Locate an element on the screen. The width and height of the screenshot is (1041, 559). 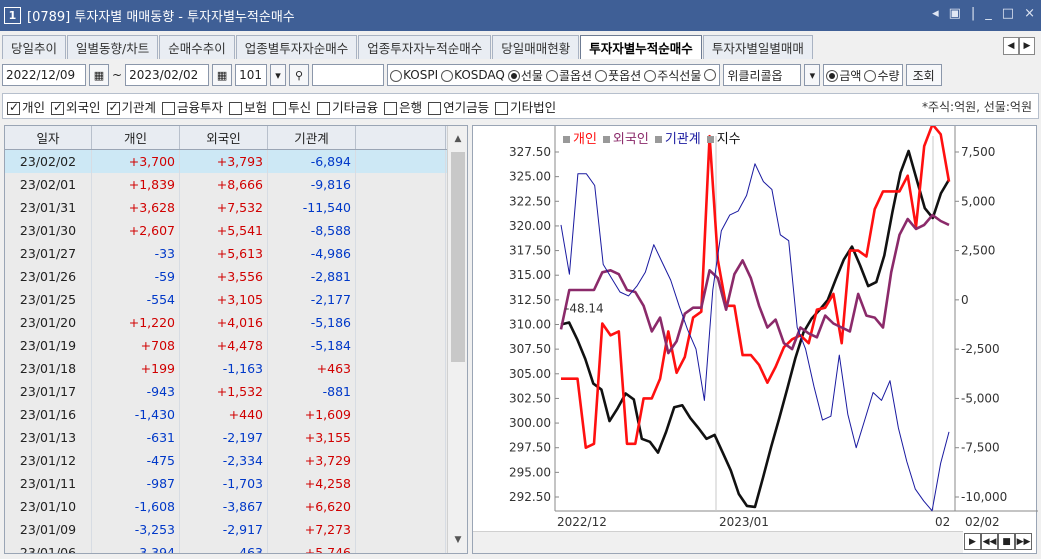
investor-checkbox-9: 기타법인 is located at coordinates (525, 106).